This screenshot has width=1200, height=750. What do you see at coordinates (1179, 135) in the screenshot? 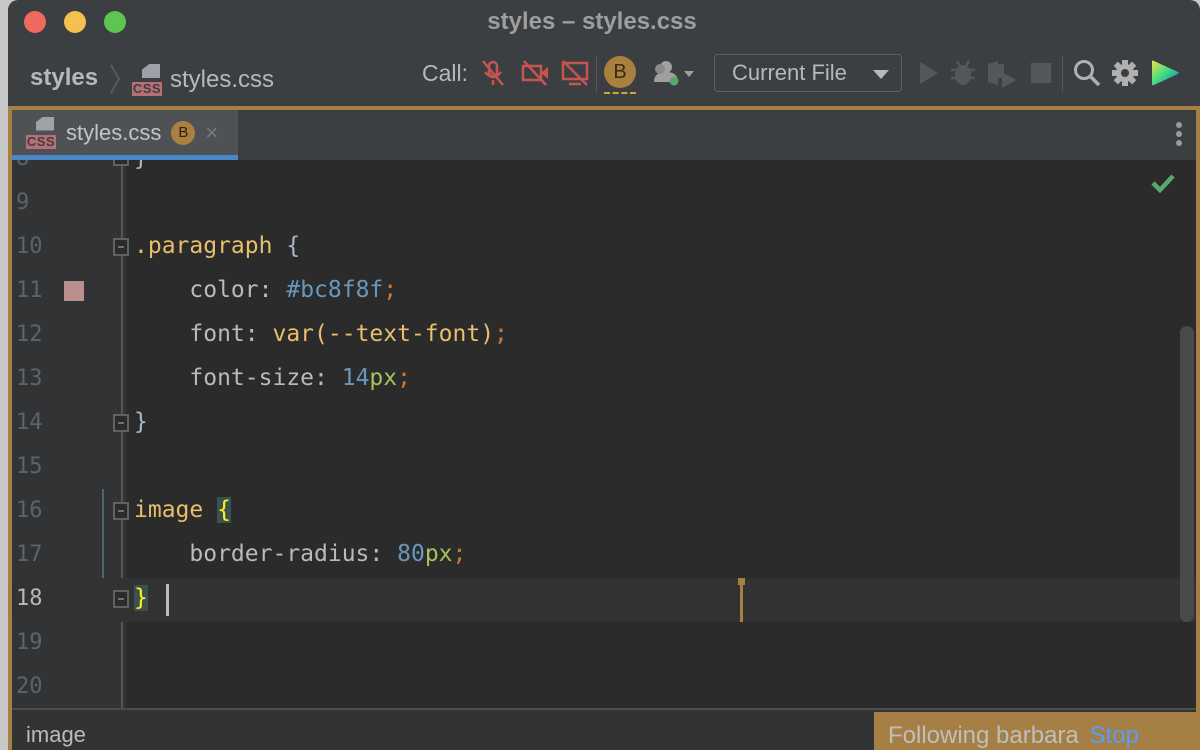
I see `more-options-icon` at bounding box center [1179, 135].